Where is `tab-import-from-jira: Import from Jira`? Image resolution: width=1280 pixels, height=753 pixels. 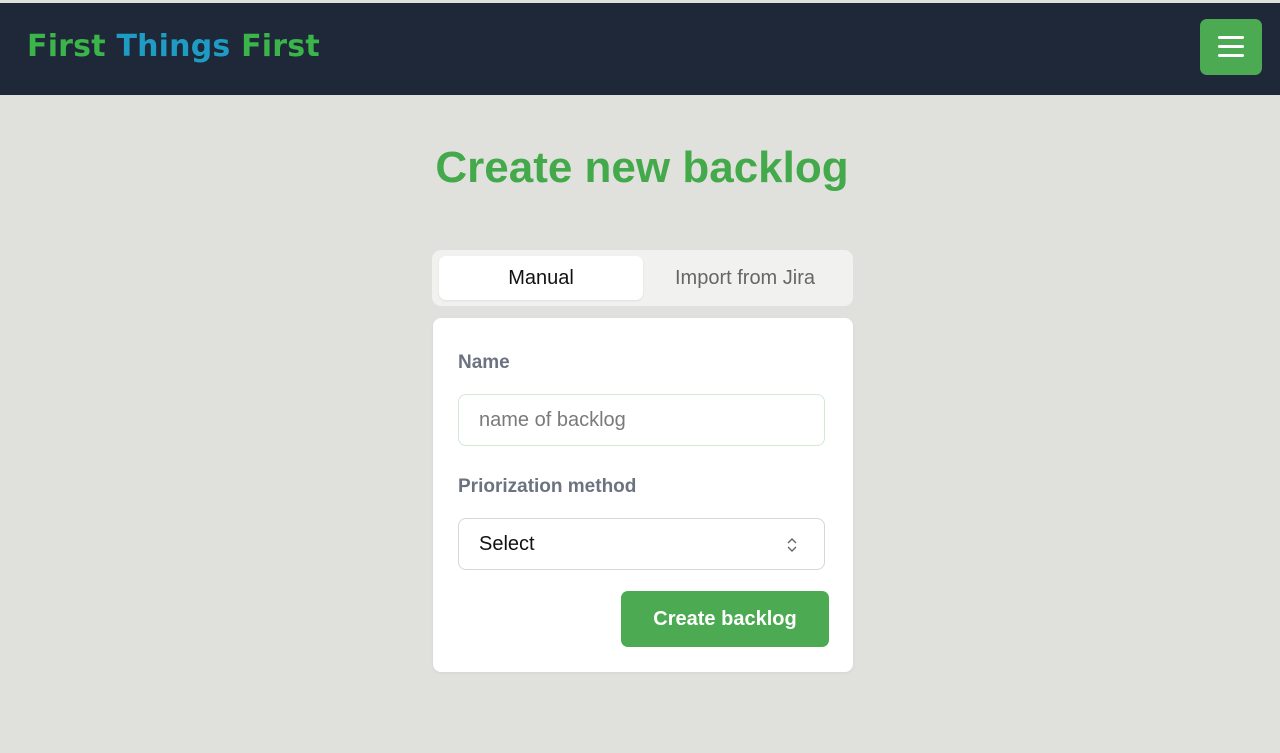
tab-import-from-jira: Import from Jira is located at coordinates (745, 278).